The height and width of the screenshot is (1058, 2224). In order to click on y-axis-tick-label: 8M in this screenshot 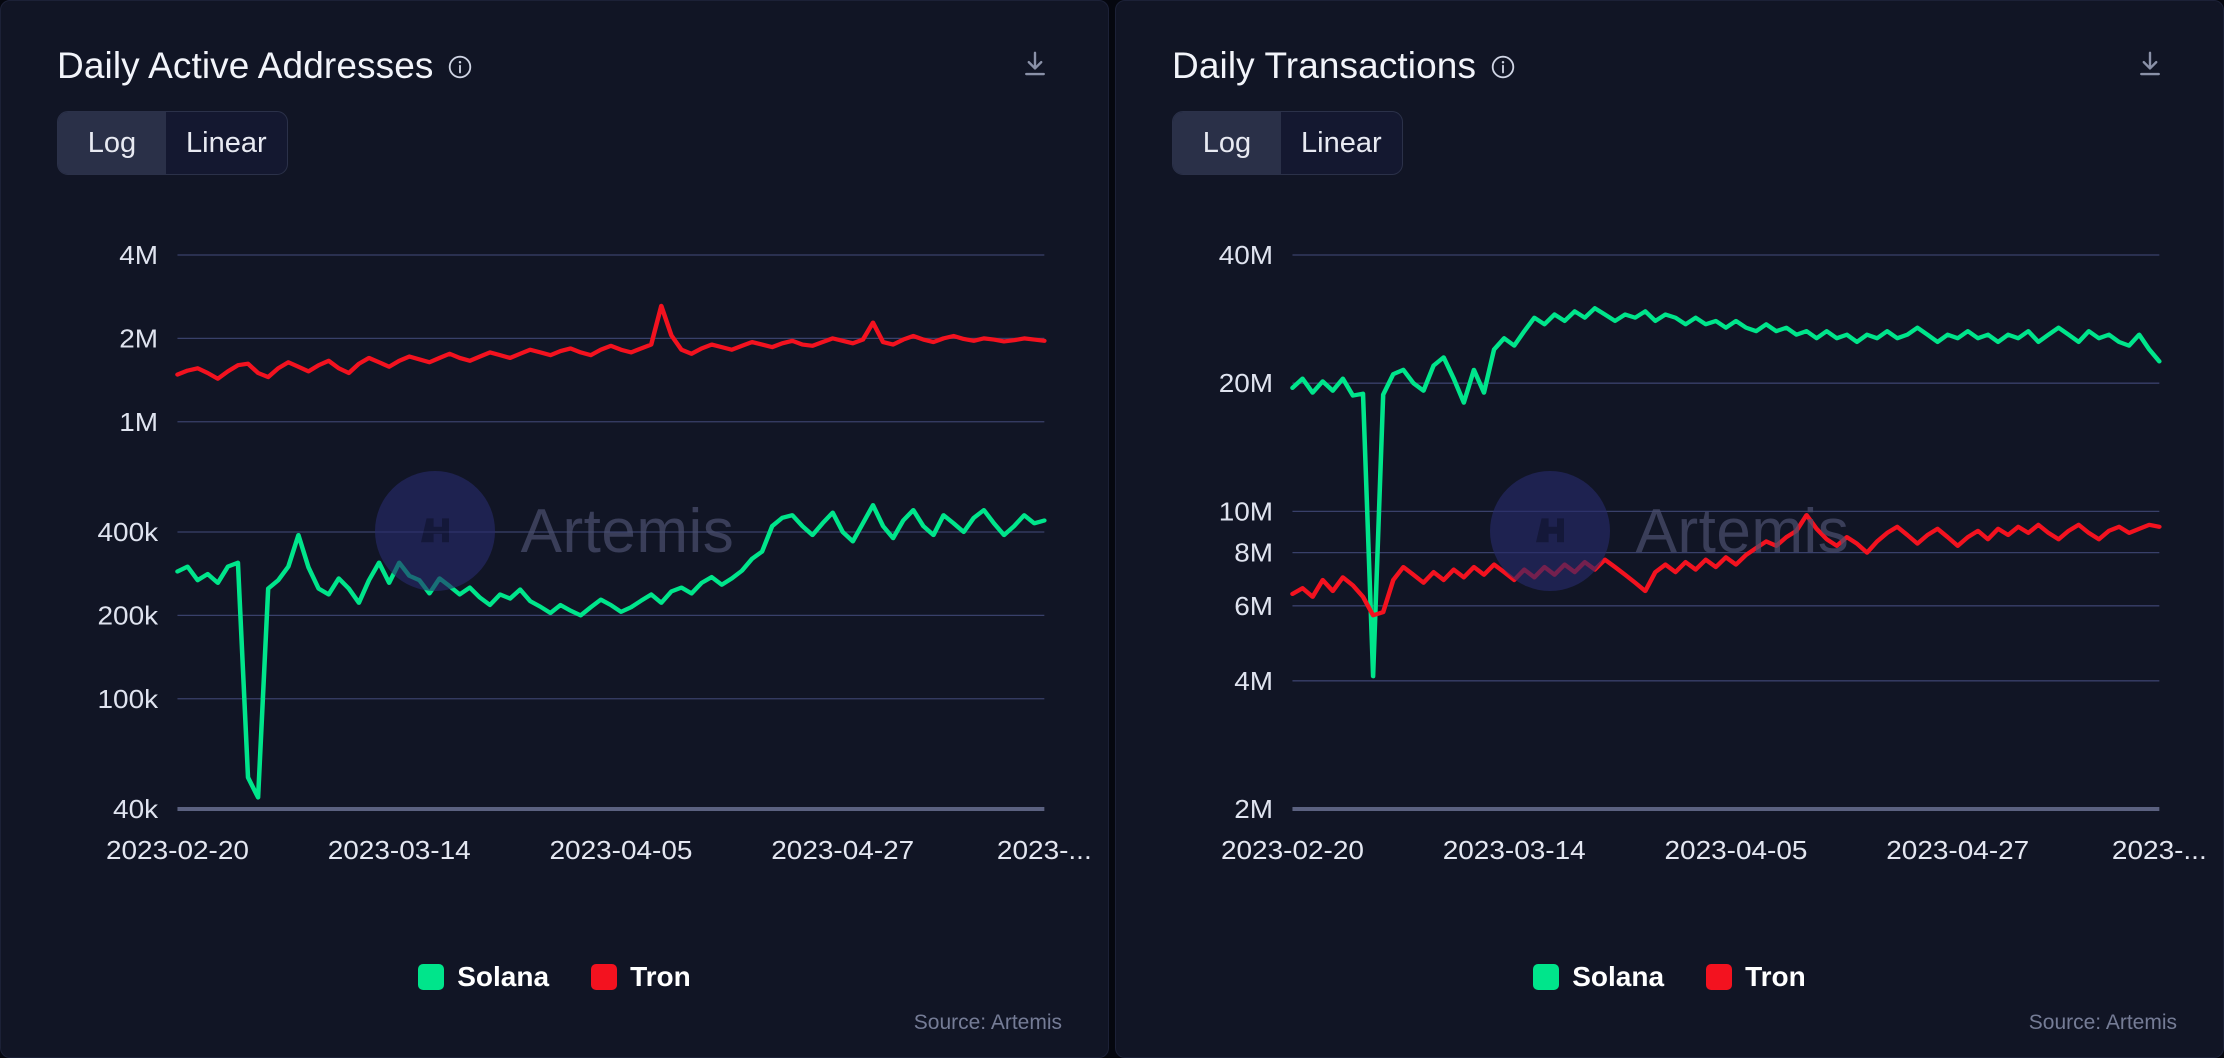, I will do `click(1253, 553)`.